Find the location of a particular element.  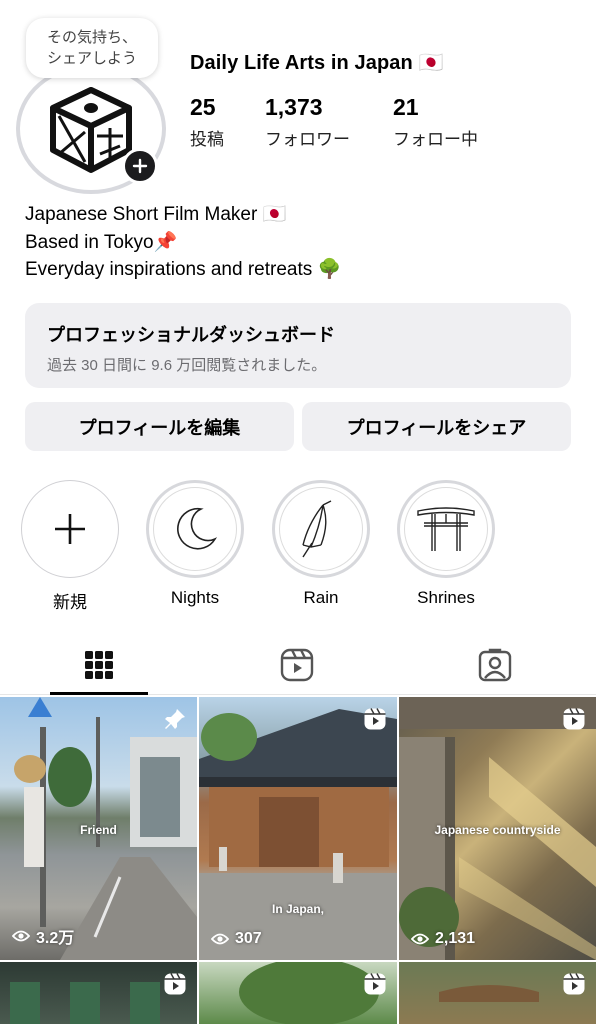

following-stat: 21 フォロー中 is located at coordinates (435, 122).